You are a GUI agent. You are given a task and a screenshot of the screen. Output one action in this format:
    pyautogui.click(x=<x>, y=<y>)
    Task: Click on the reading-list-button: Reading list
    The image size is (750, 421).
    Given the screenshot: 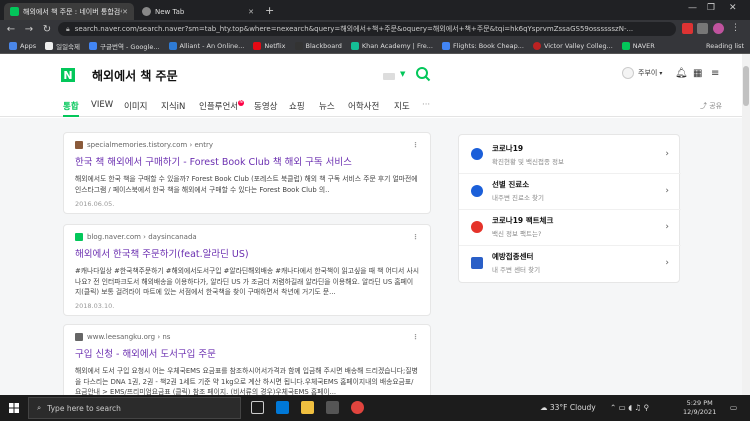 What is the action you would take?
    pyautogui.click(x=725, y=46)
    